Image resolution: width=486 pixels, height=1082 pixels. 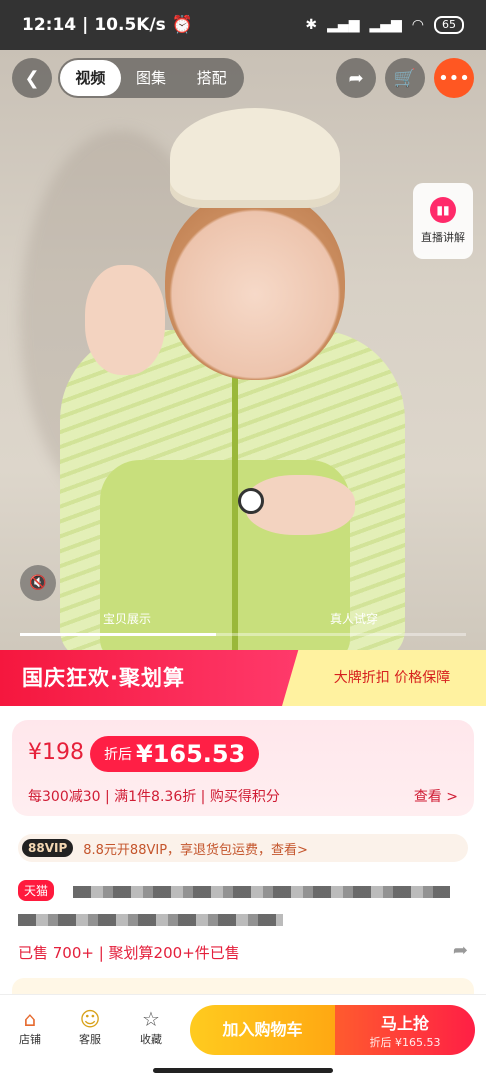 What do you see at coordinates (436, 796) in the screenshot?
I see `view-promotions-link: 查看 >` at bounding box center [436, 796].